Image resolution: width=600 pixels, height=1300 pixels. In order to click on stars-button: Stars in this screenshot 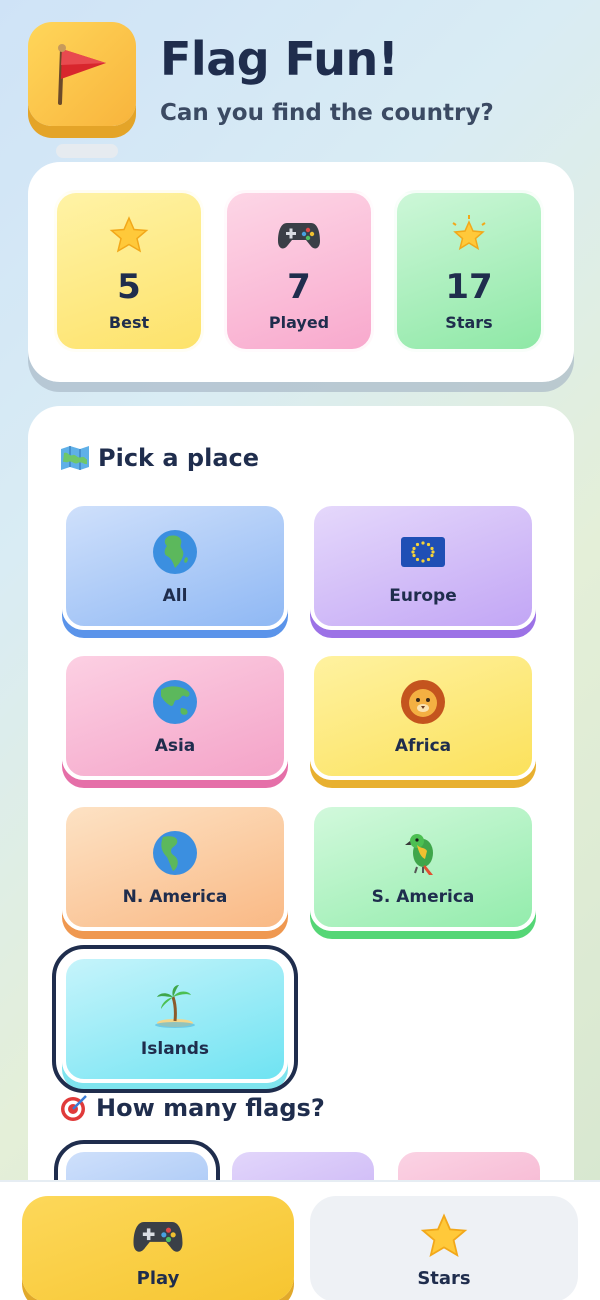, I will do `click(444, 1248)`.